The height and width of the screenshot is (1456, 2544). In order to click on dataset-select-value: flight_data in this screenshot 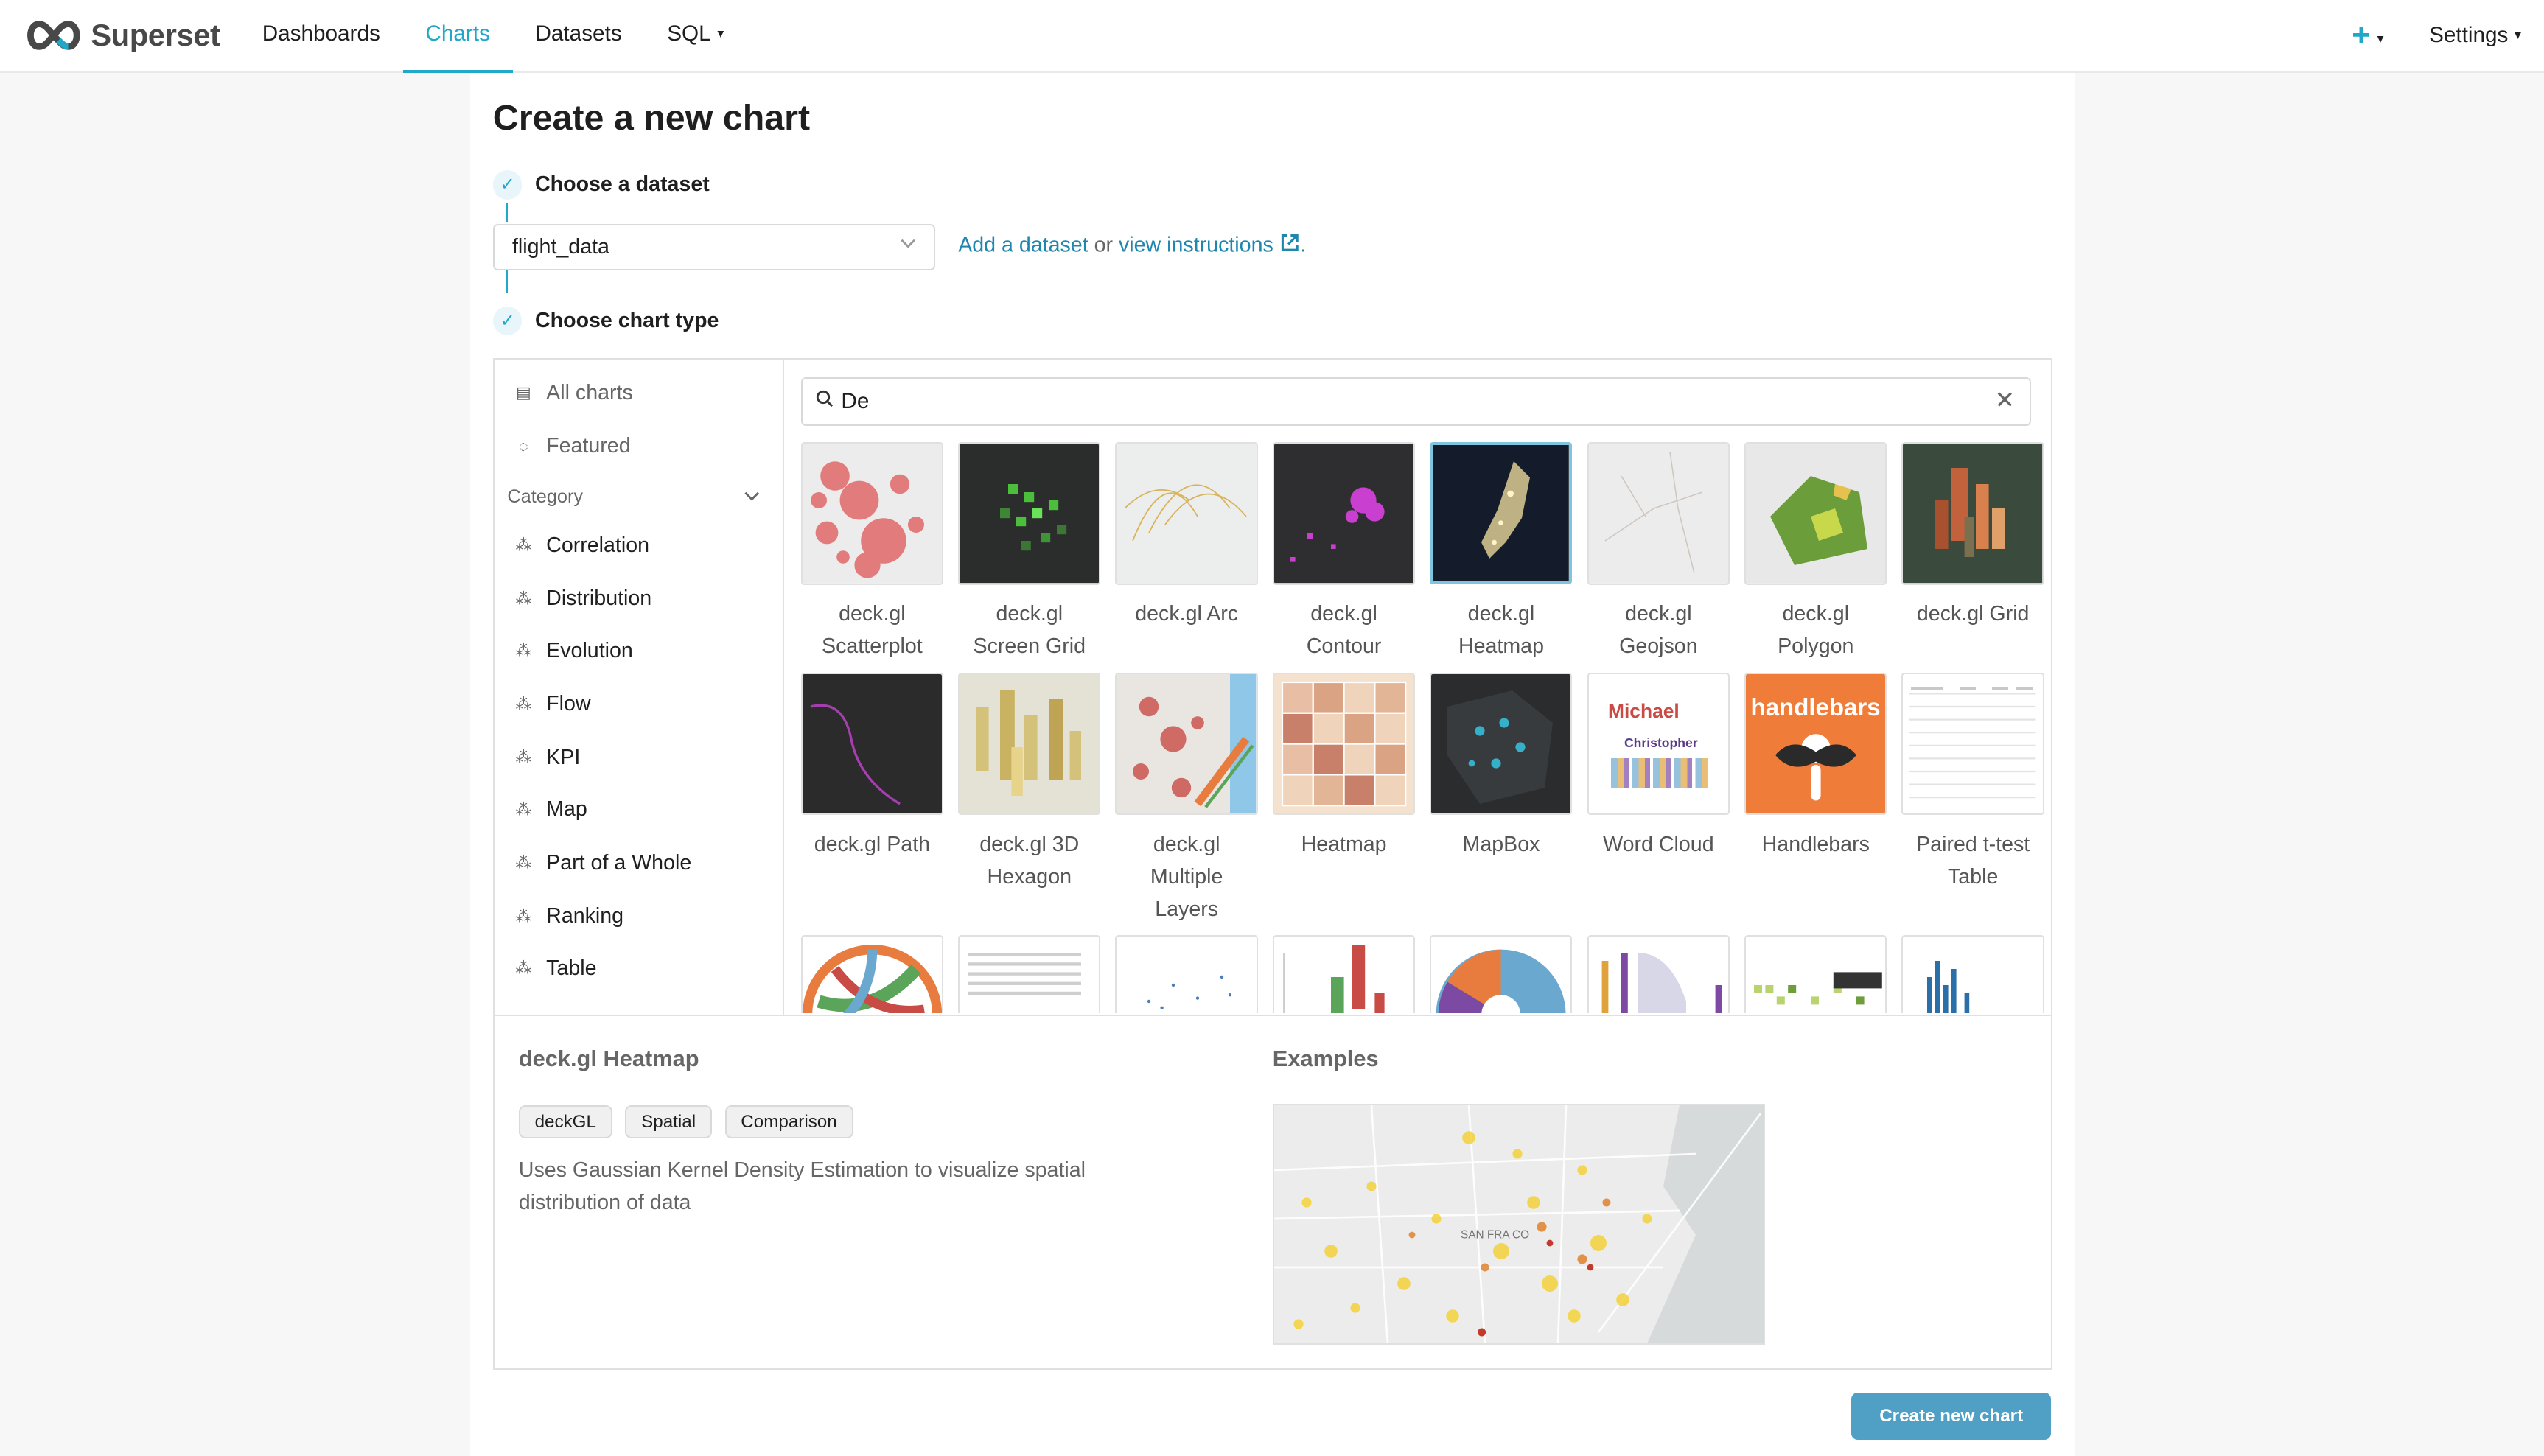, I will do `click(560, 246)`.